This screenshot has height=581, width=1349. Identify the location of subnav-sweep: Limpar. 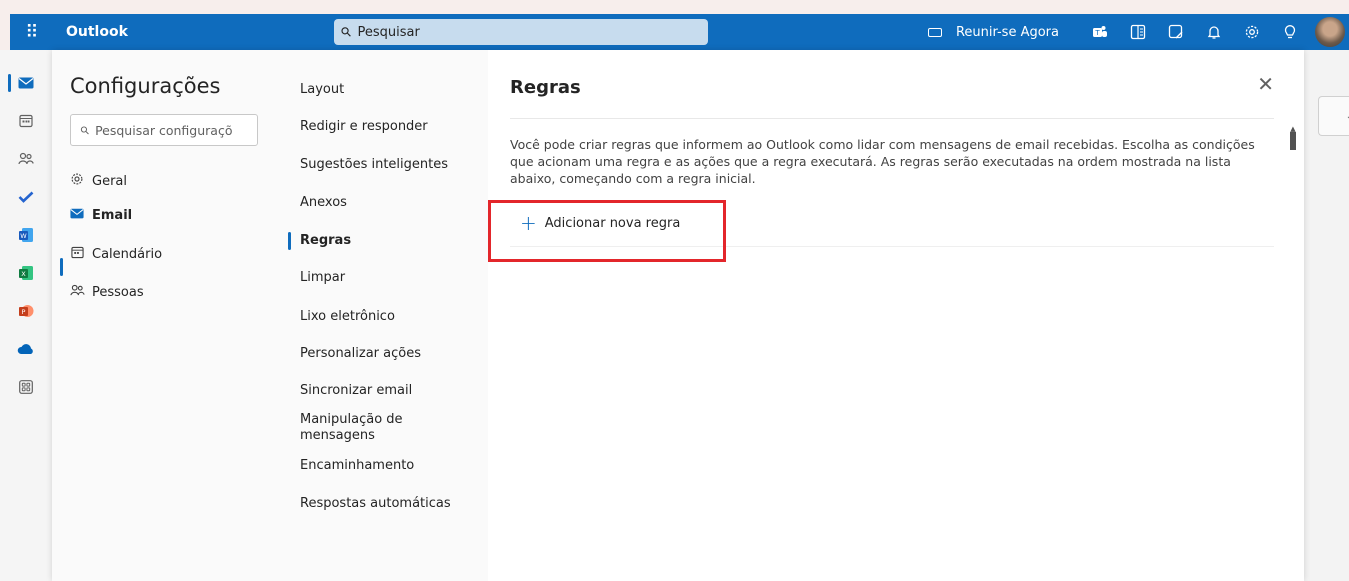
(390, 278).